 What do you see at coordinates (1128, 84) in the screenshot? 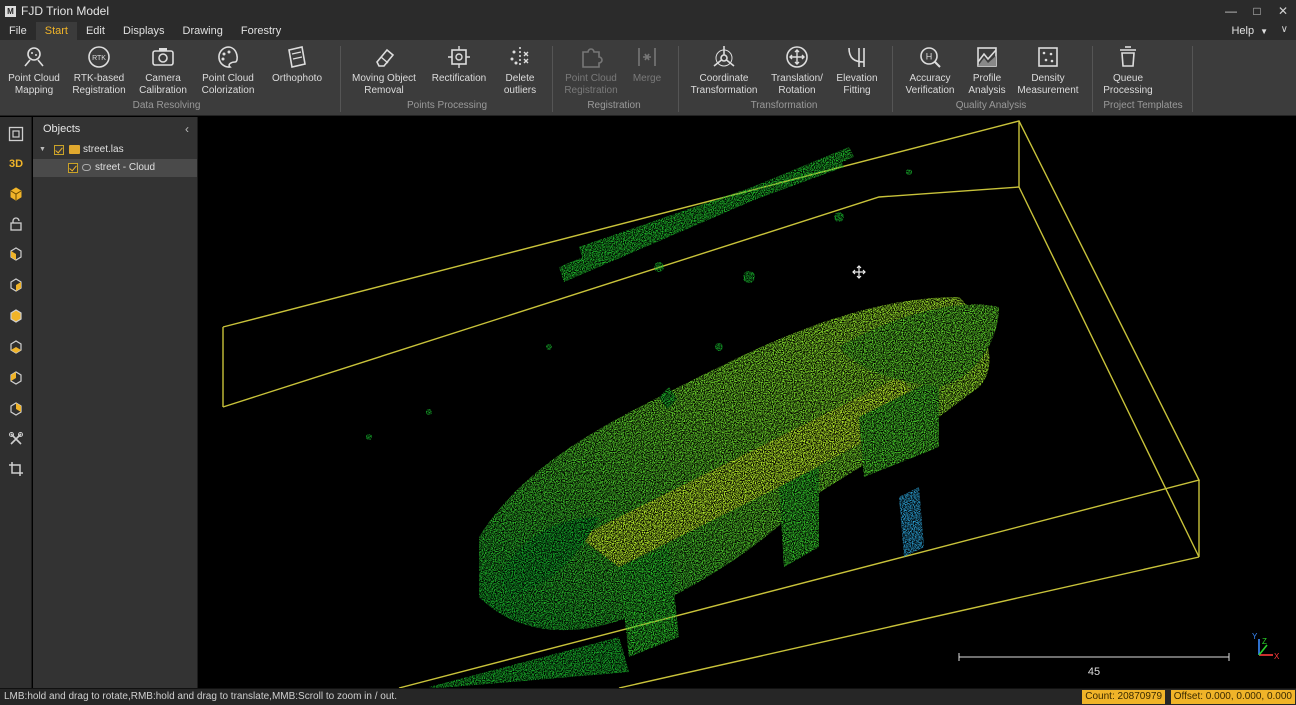
I see `queue-processing-label: Queue Processing` at bounding box center [1128, 84].